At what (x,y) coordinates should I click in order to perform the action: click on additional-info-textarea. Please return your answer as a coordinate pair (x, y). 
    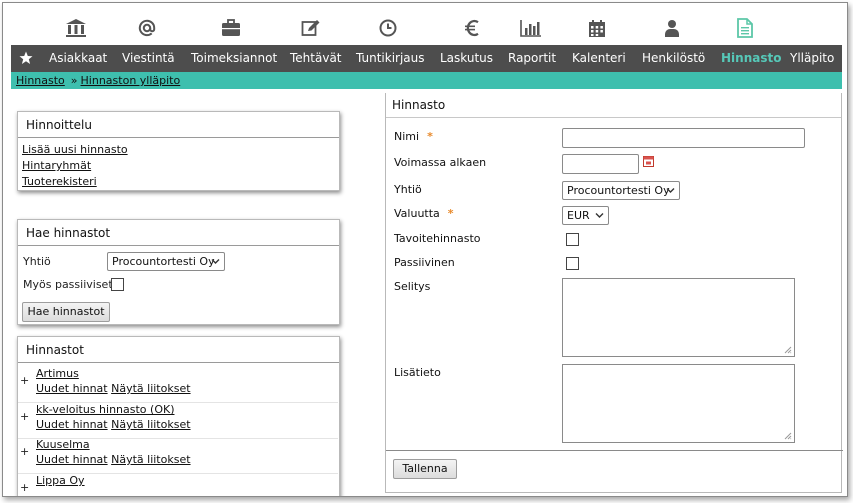
    Looking at the image, I should click on (678, 403).